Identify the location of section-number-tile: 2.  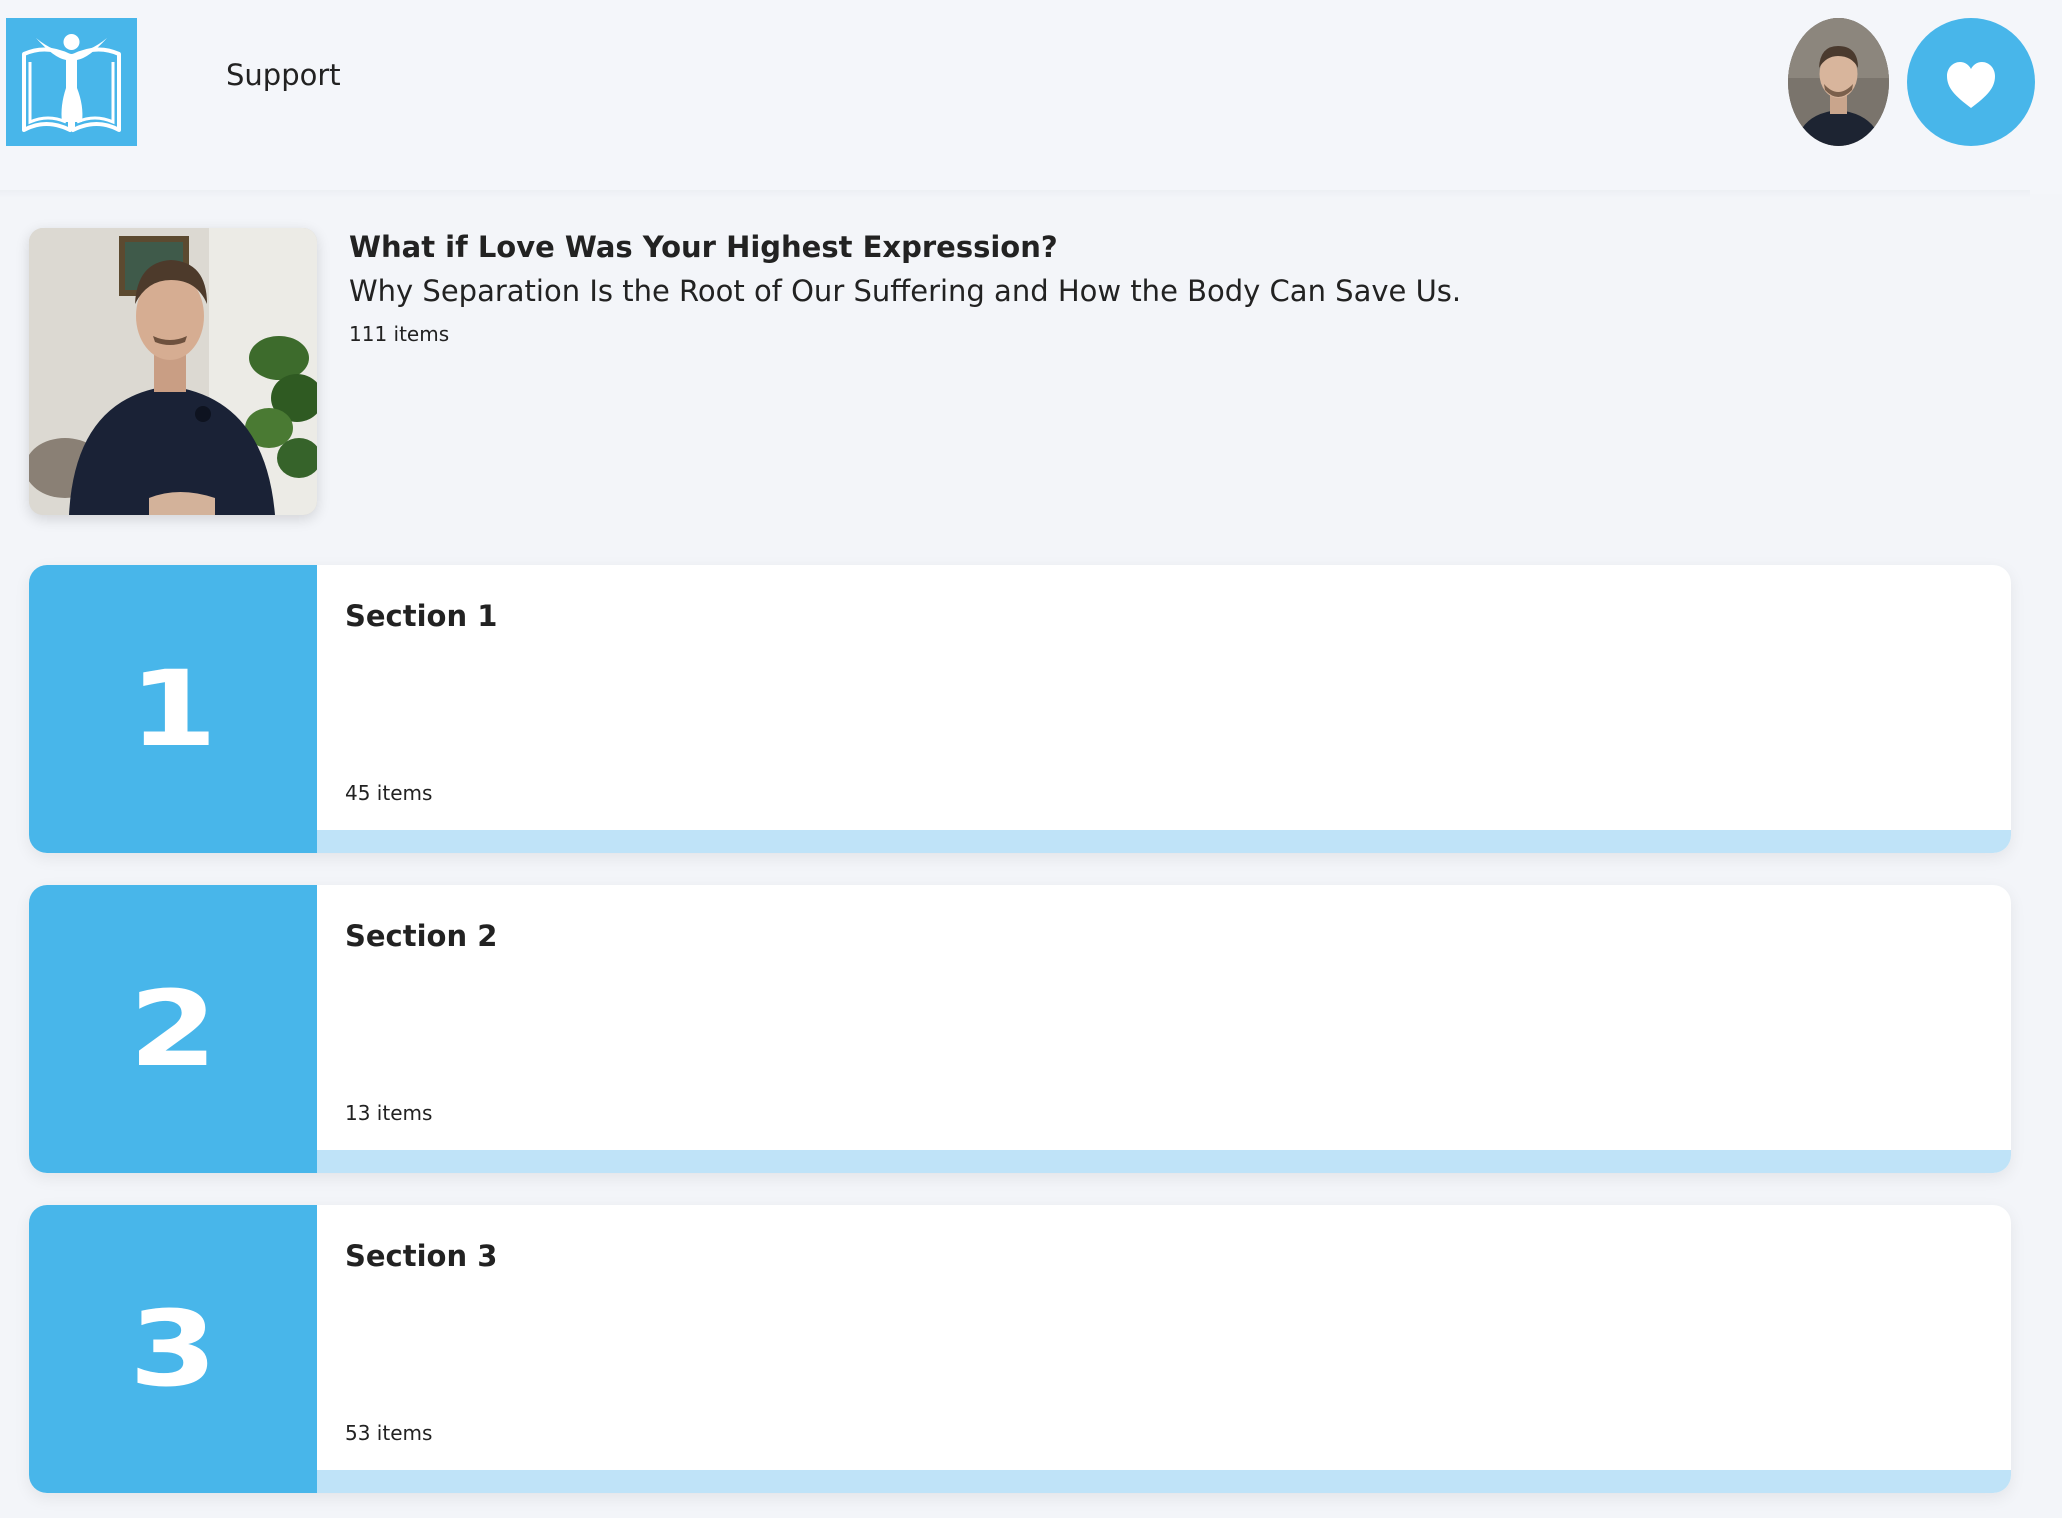
(173, 1029).